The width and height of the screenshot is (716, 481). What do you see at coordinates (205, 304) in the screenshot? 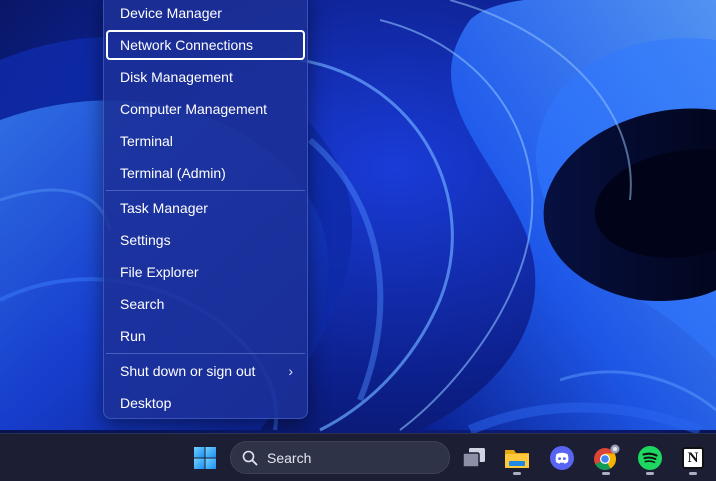
I see `menu-item-search: Search` at bounding box center [205, 304].